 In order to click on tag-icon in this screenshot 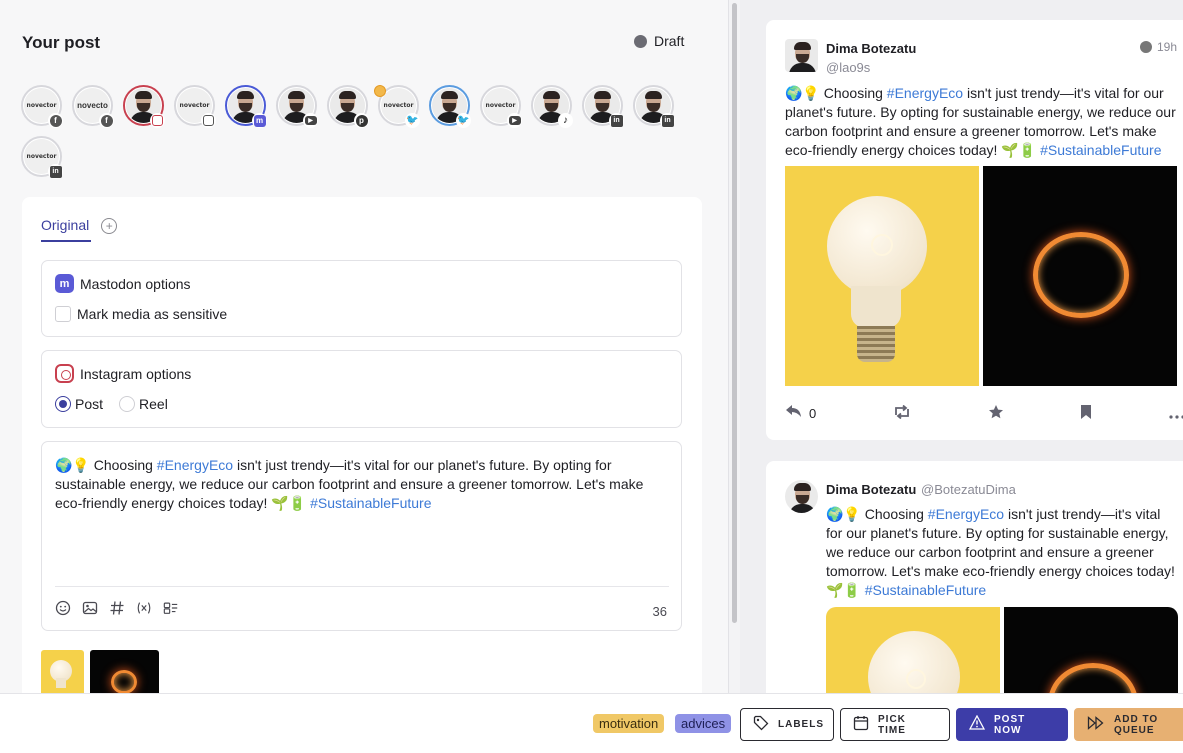, I will do `click(761, 725)`.